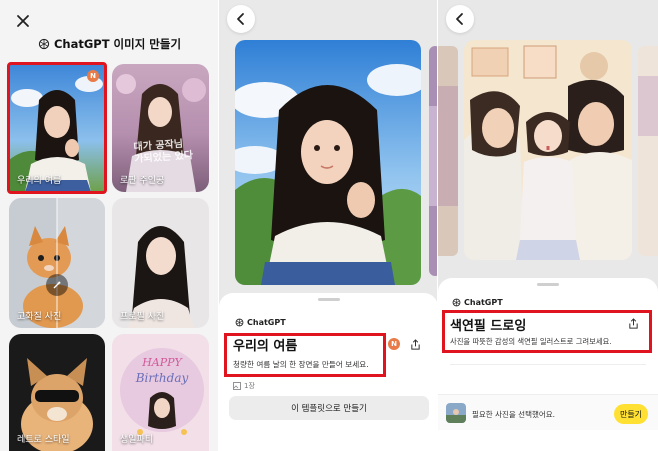  Describe the element at coordinates (142, 317) in the screenshot. I see `tile-label: 프로필 사진` at that location.